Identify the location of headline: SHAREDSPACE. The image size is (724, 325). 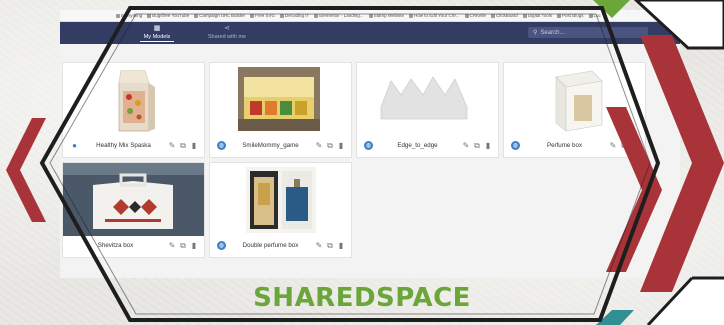
(362, 298).